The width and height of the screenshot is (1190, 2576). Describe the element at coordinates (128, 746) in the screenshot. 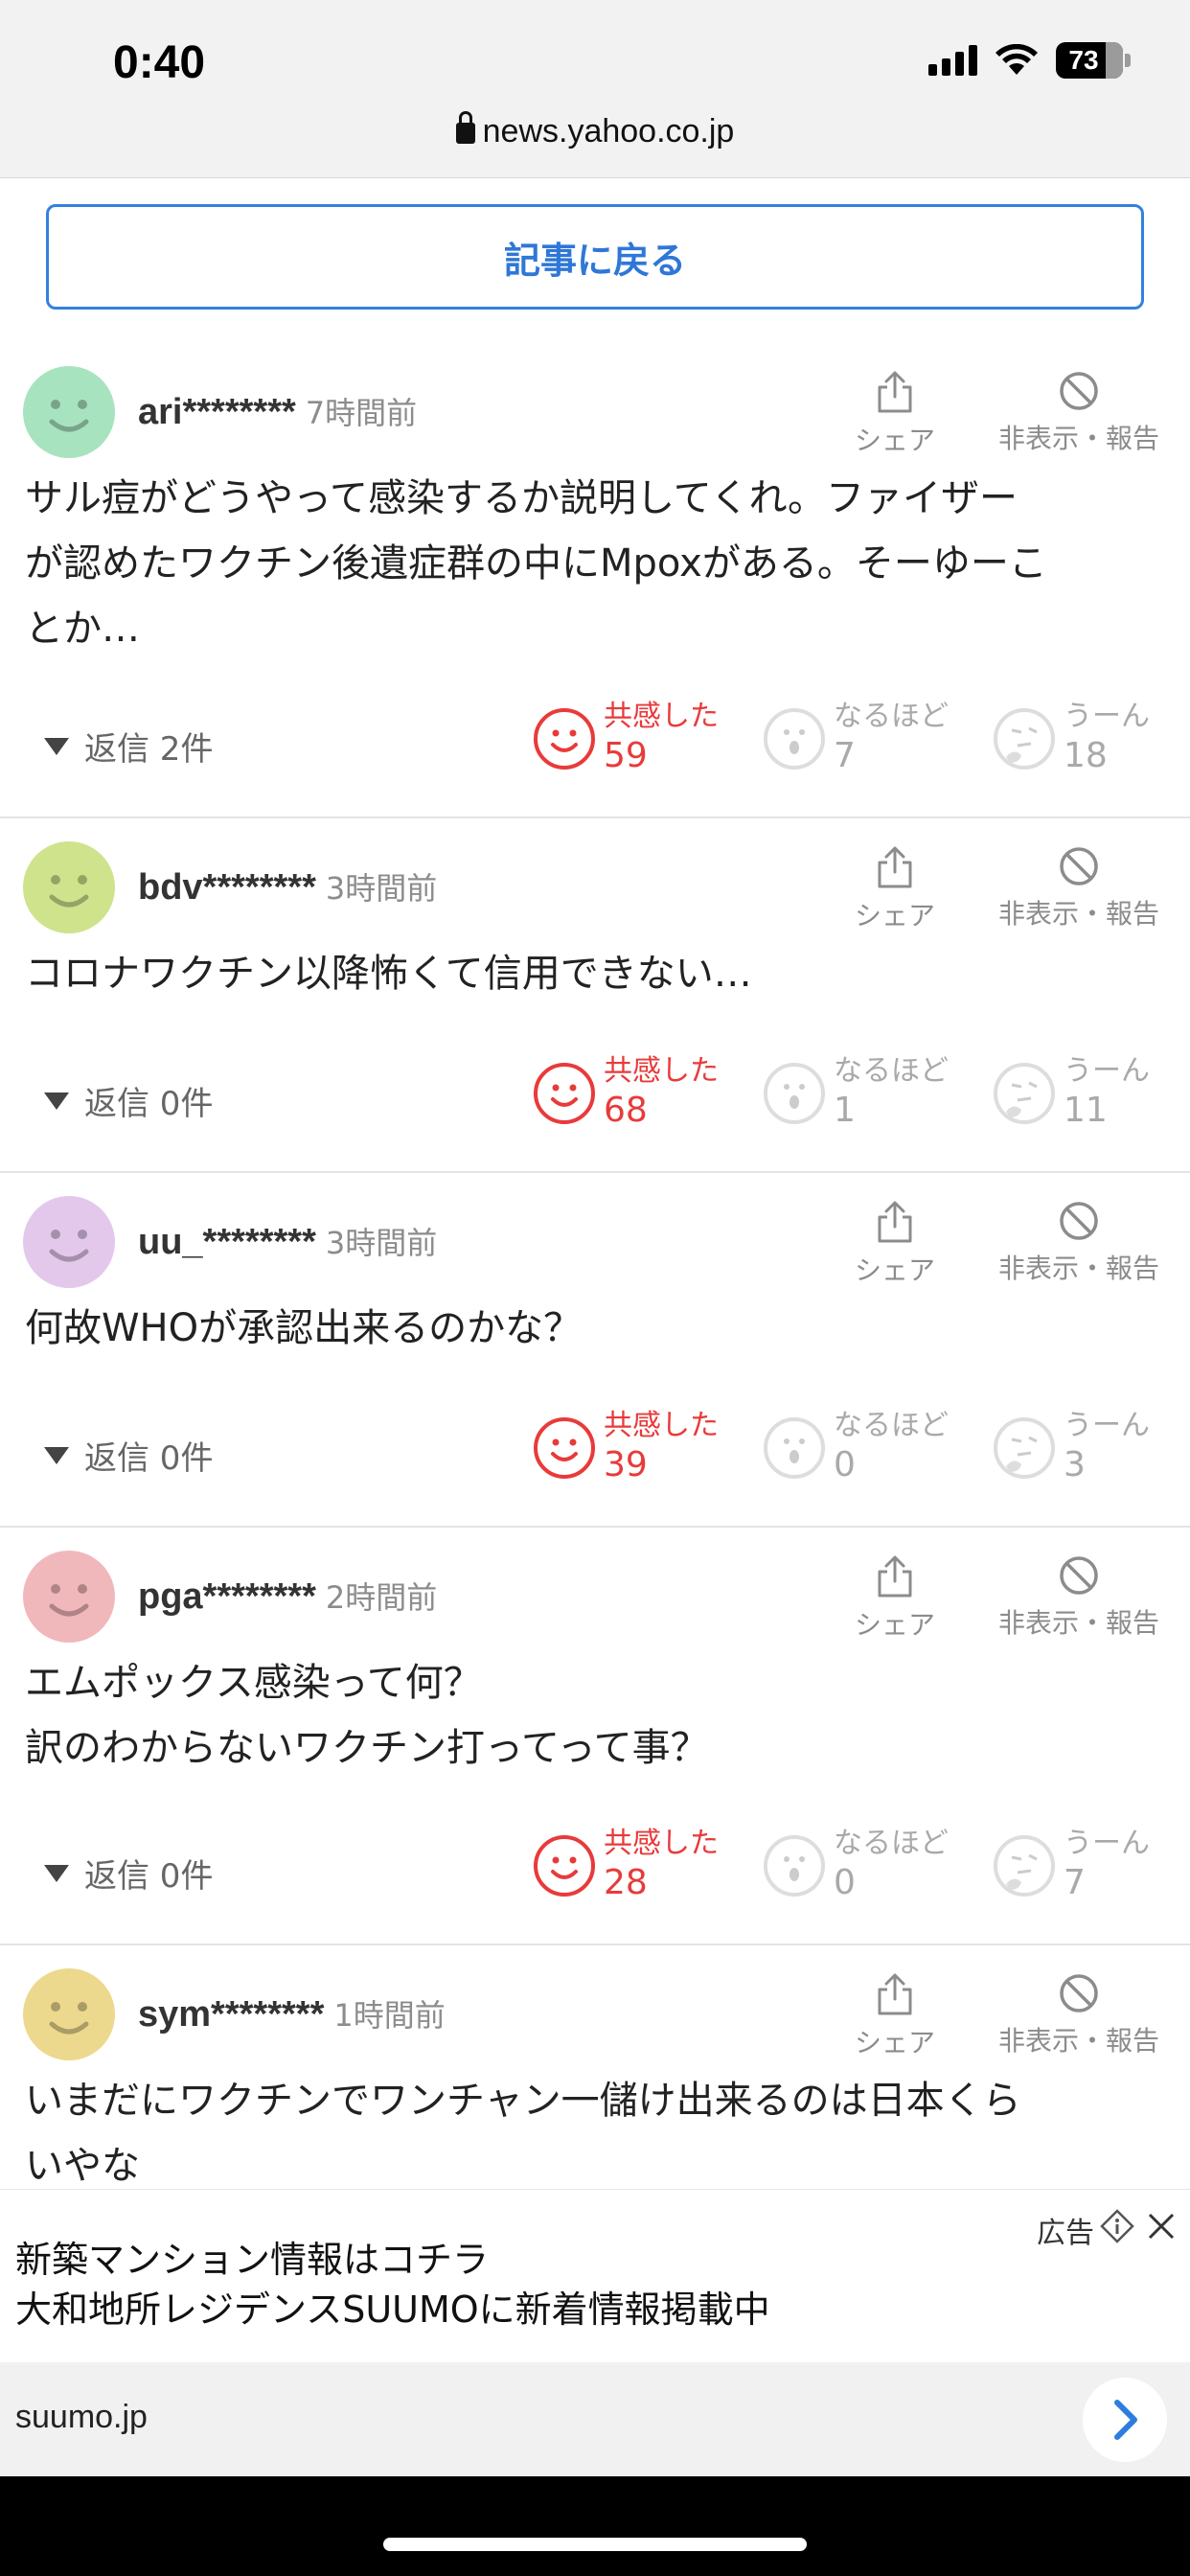

I see `replies-toggle: 返信 2件` at that location.